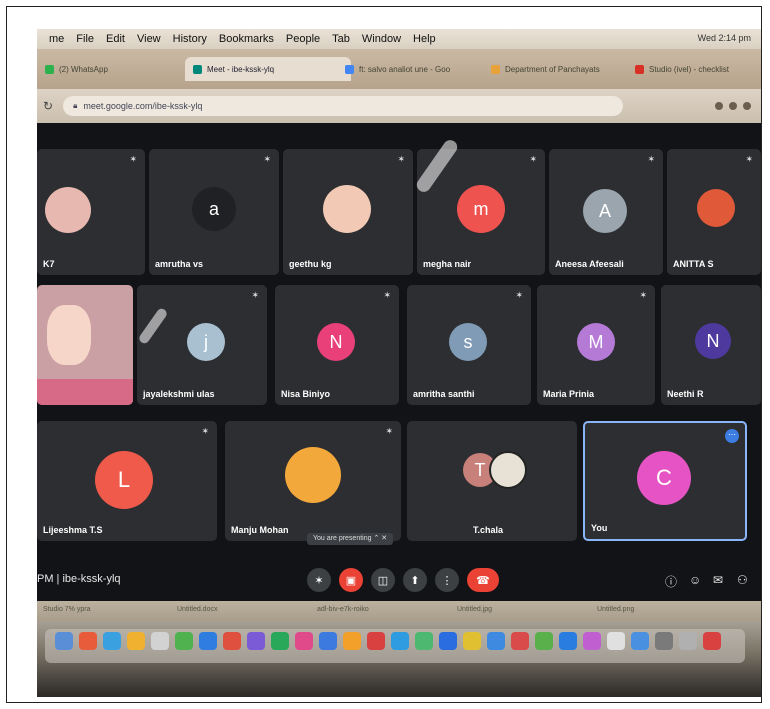 This screenshot has width=770, height=709. What do you see at coordinates (415, 580) in the screenshot?
I see `present-button: ⬆` at bounding box center [415, 580].